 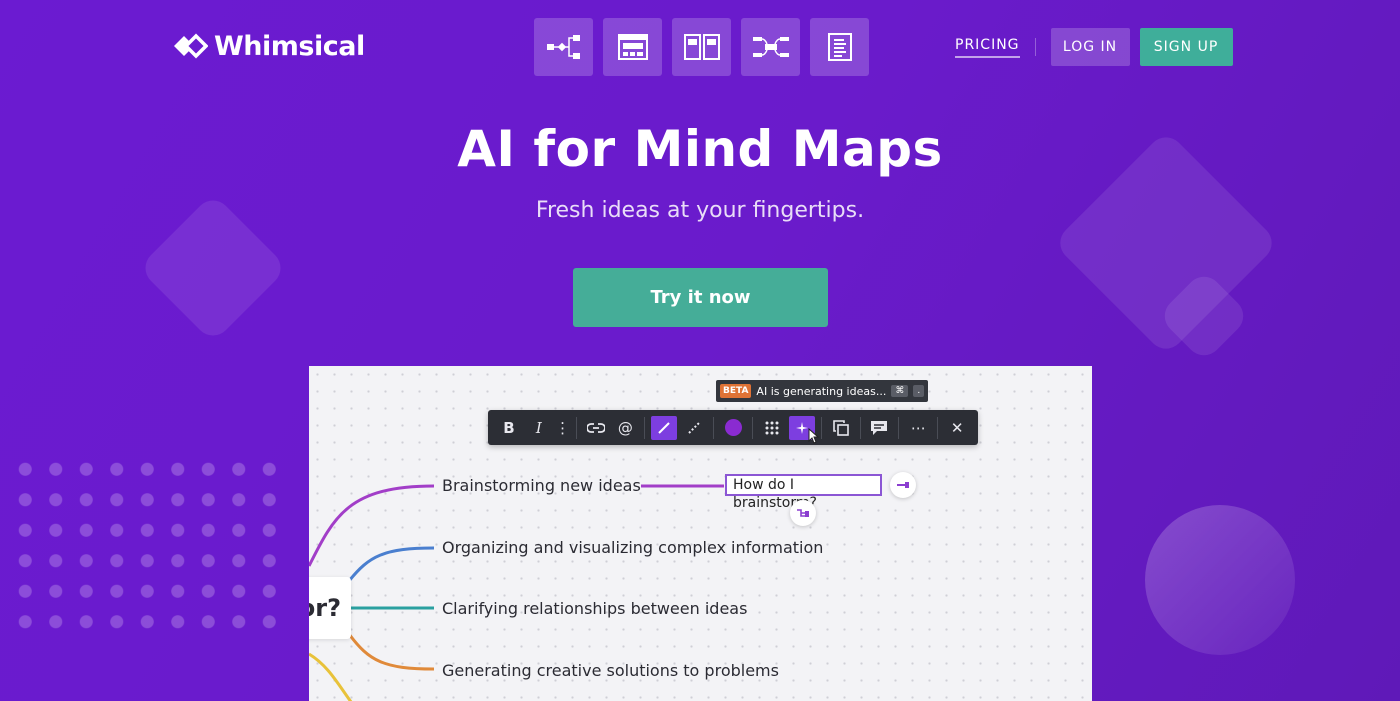 I want to click on branch-icon, so click(x=803, y=513).